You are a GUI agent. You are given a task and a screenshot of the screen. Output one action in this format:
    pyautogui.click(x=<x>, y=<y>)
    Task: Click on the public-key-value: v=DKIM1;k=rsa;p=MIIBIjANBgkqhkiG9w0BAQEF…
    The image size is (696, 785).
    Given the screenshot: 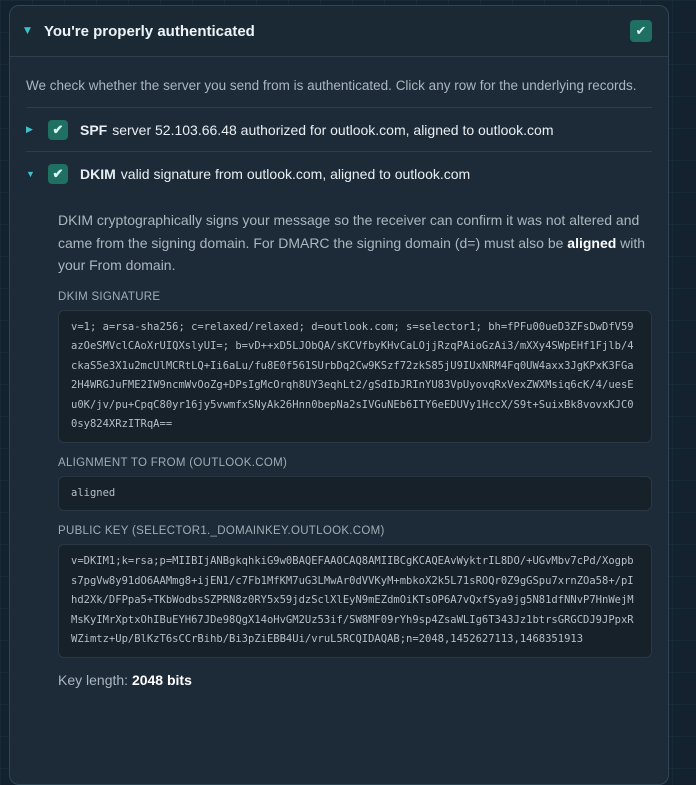 What is the action you would take?
    pyautogui.click(x=355, y=601)
    